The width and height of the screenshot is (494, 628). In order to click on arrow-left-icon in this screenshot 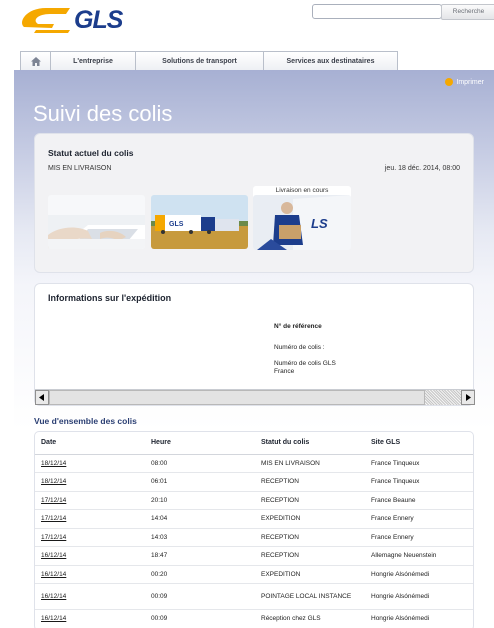, I will do `click(41, 397)`.